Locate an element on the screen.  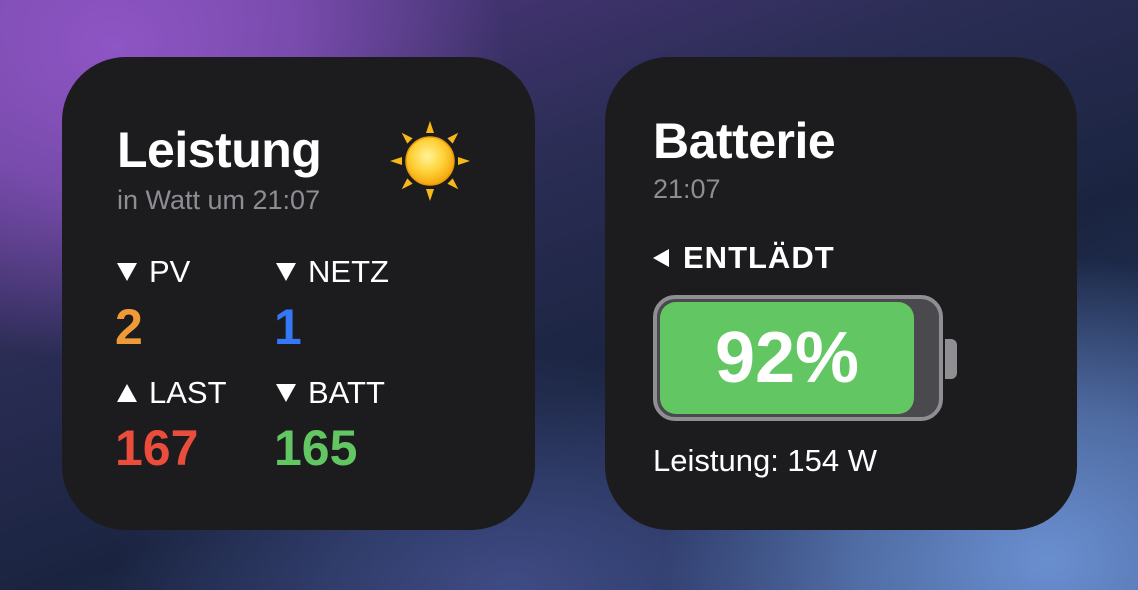
battery-terminal is located at coordinates (951, 359).